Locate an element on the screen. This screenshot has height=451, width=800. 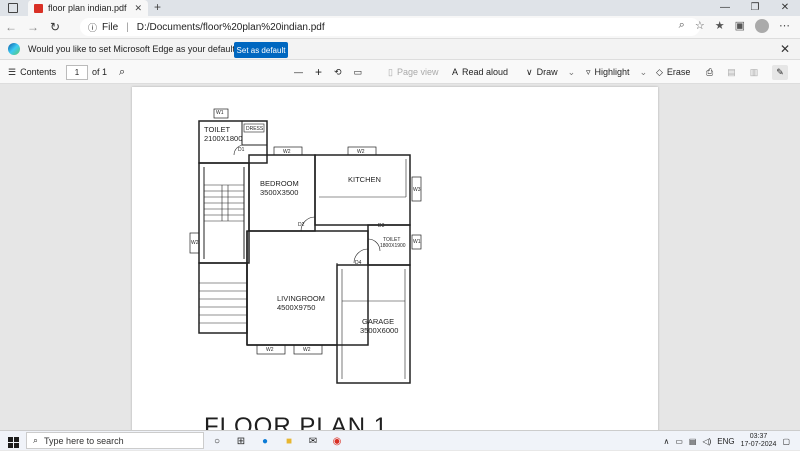
contents-label: Contents is located at coordinates (38, 72).